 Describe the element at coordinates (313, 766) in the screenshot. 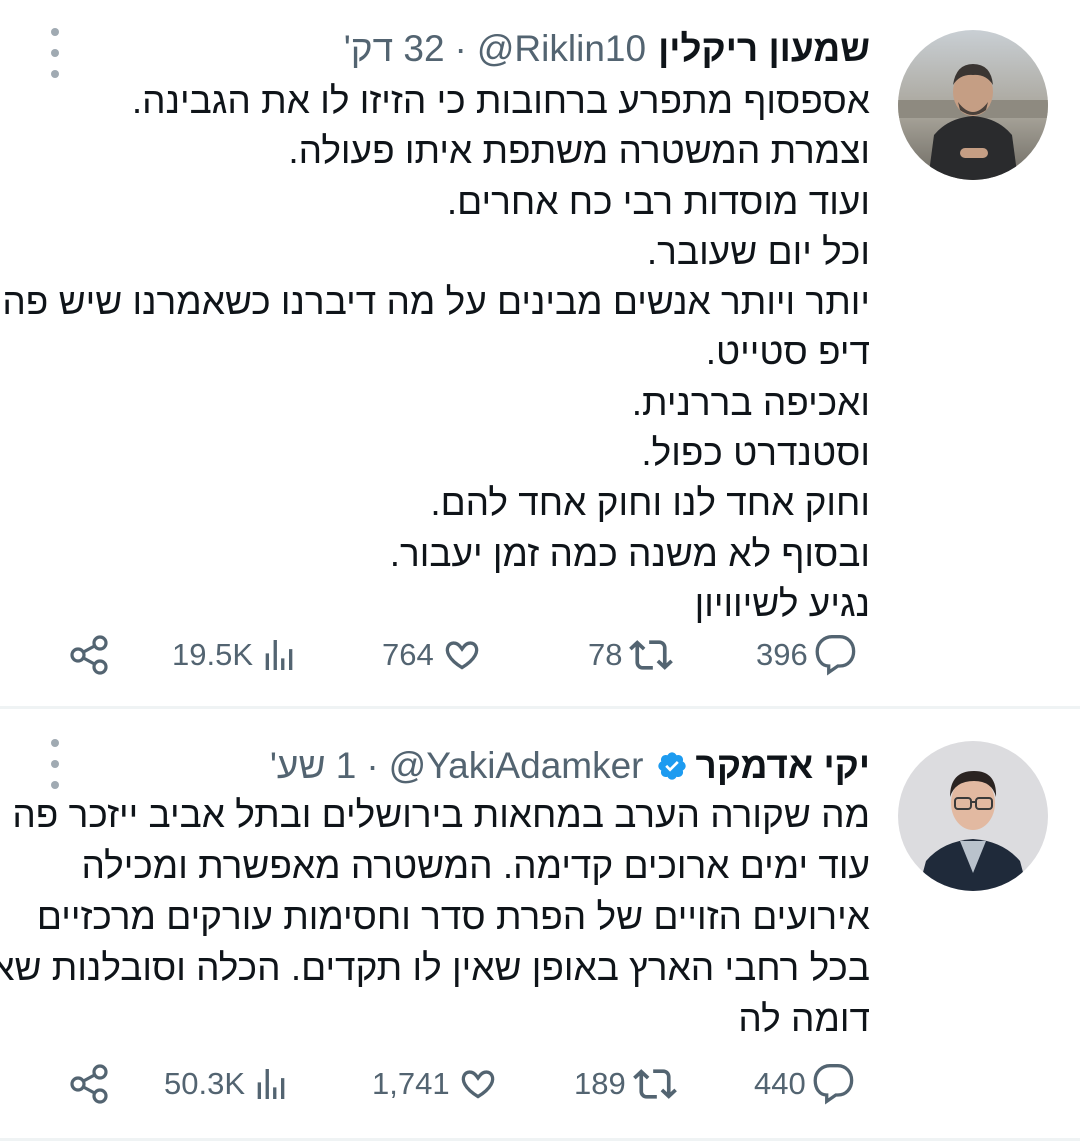

I see `tweet-time: 1 שע'` at that location.